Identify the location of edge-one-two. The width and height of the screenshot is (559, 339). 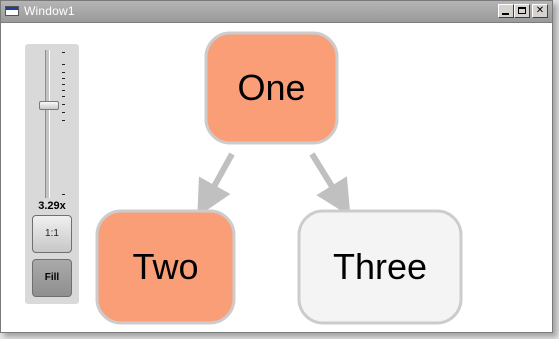
(216, 184).